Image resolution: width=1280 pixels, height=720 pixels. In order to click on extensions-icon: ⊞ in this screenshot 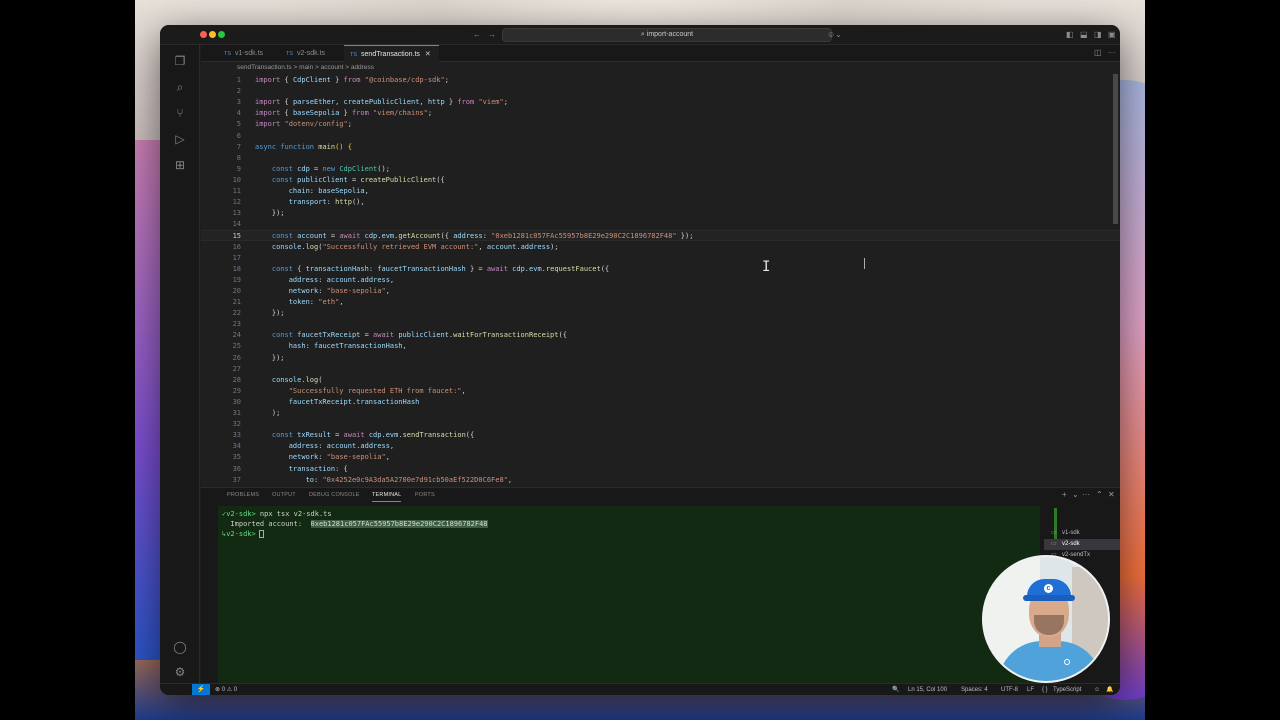, I will do `click(180, 165)`.